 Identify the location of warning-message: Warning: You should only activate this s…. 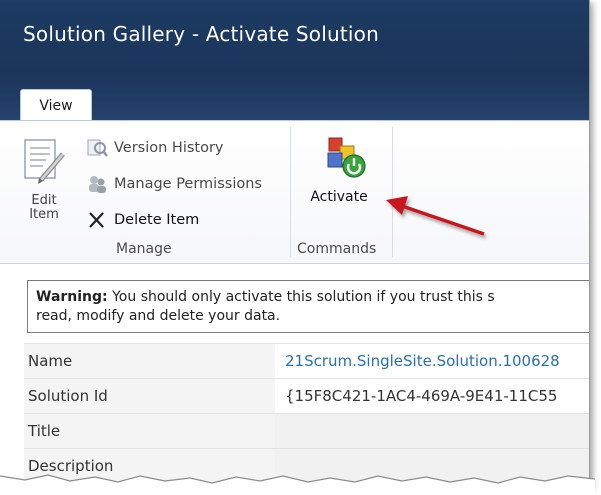
(308, 306).